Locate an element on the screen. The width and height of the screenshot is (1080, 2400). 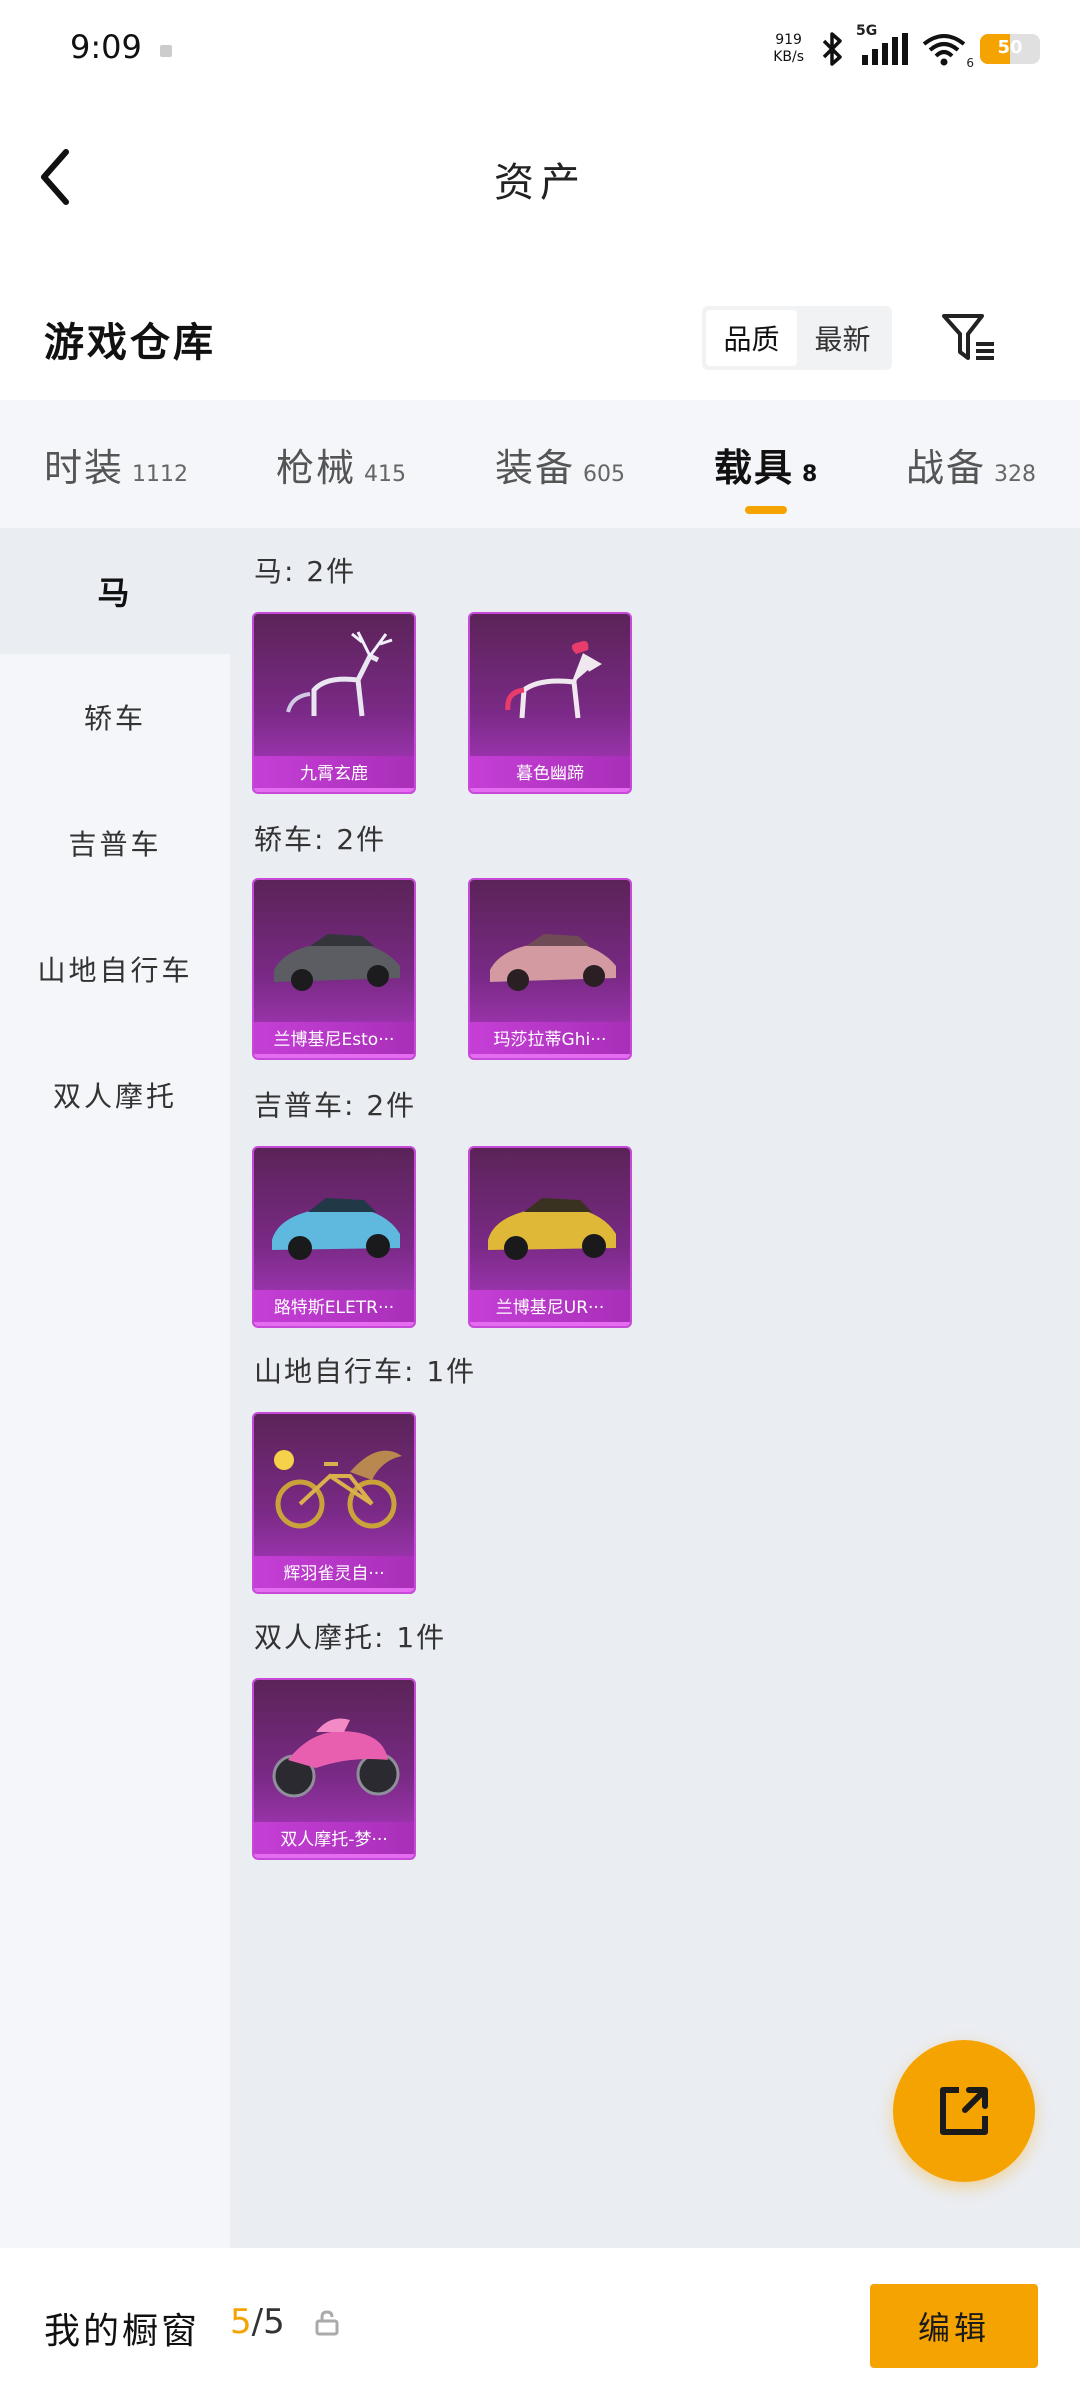
item-card: 暮色幽蹄 is located at coordinates (550, 703).